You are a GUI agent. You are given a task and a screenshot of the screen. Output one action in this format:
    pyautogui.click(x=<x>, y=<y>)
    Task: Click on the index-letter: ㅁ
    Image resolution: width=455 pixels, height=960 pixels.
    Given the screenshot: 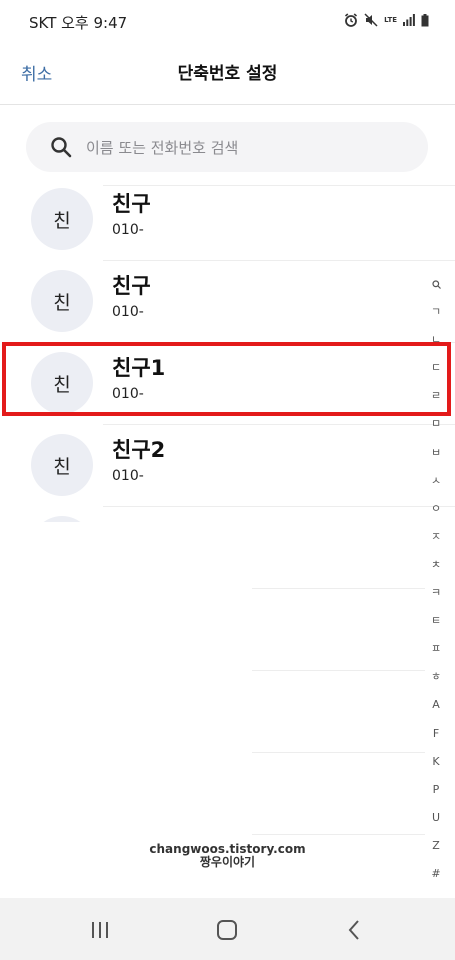 What is the action you would take?
    pyautogui.click(x=436, y=424)
    